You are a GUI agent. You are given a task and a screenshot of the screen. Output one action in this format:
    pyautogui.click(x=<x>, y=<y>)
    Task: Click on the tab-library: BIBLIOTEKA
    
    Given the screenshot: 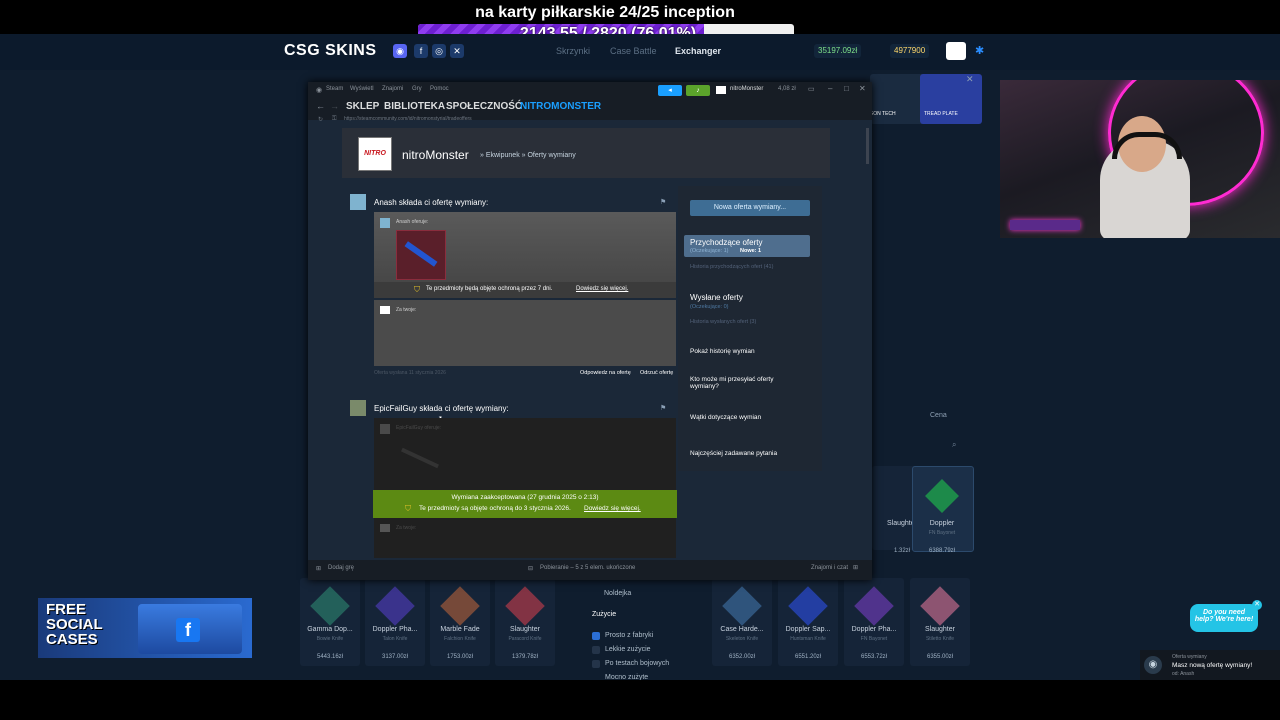 What is the action you would take?
    pyautogui.click(x=414, y=106)
    